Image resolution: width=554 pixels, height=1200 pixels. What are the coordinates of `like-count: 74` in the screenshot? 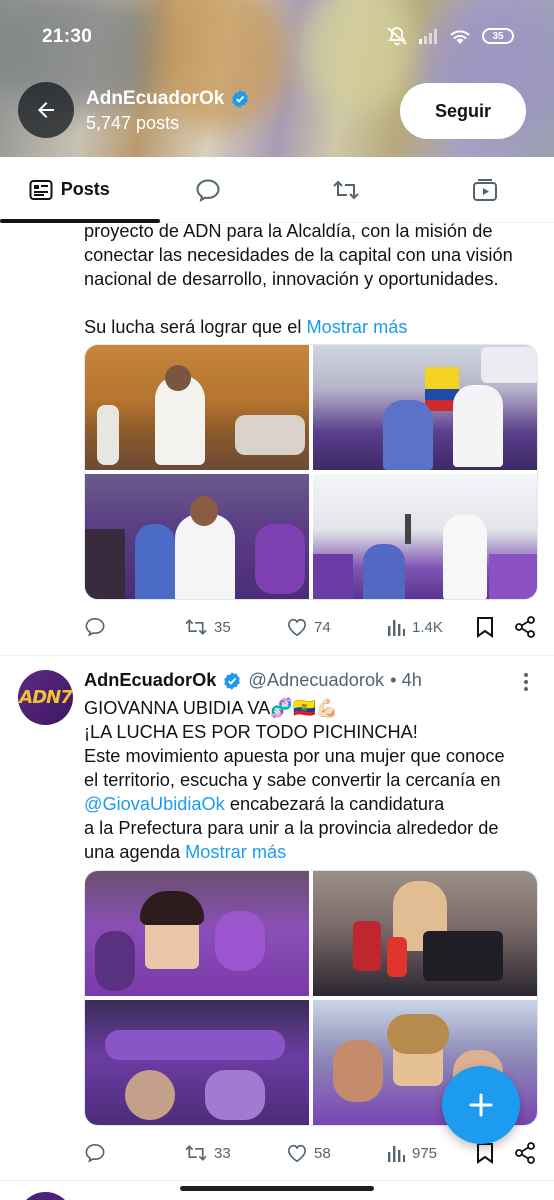 It's located at (322, 627).